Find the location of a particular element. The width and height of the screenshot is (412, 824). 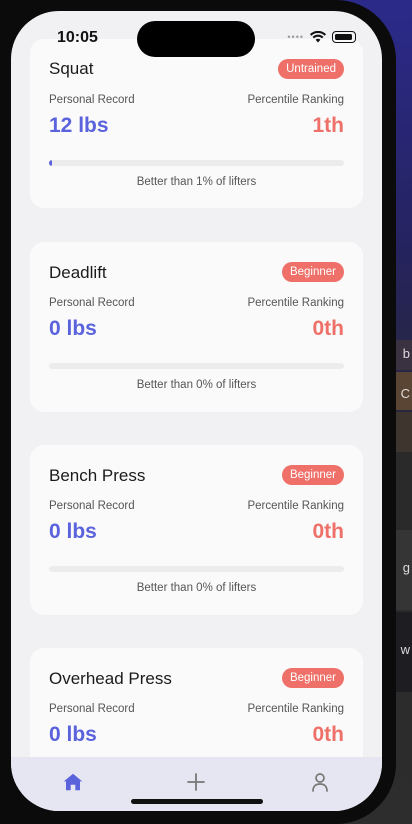

dynamic-island is located at coordinates (196, 39).